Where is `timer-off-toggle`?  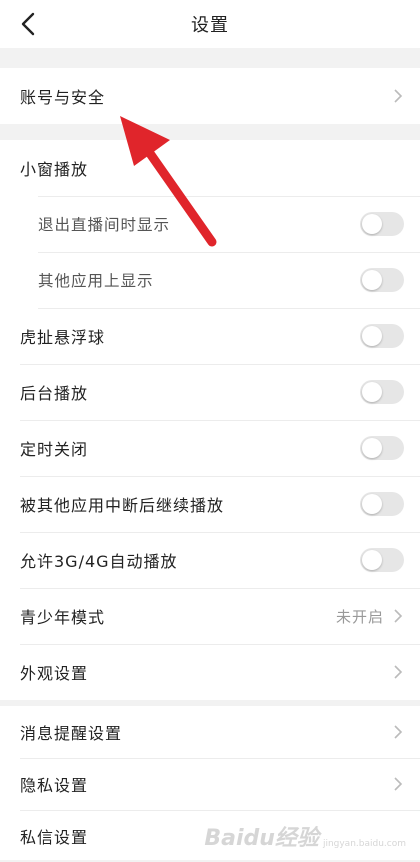
timer-off-toggle is located at coordinates (382, 448).